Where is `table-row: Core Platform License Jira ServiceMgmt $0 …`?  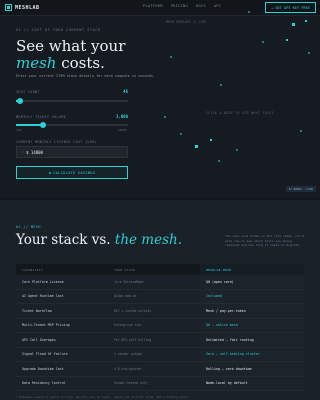
table-row: Core Platform License Jira ServiceMgmt $0 … is located at coordinates (160, 282).